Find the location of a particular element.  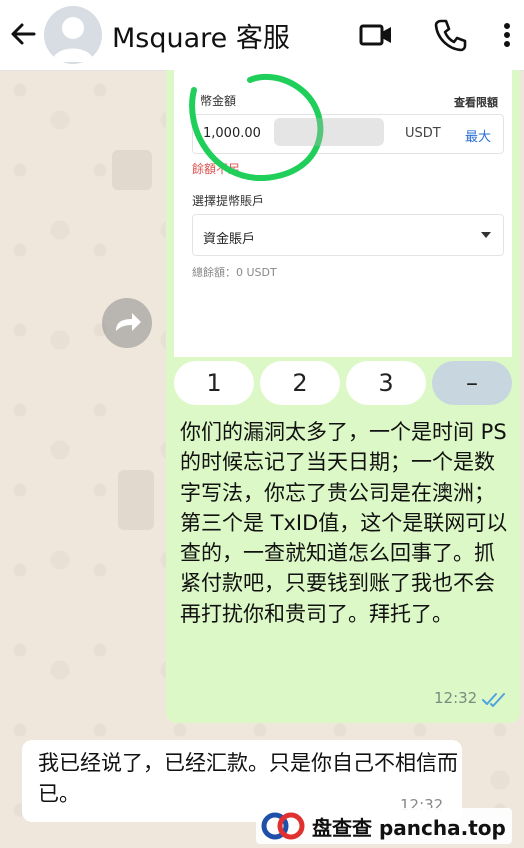

read-receipt-icon is located at coordinates (493, 700).